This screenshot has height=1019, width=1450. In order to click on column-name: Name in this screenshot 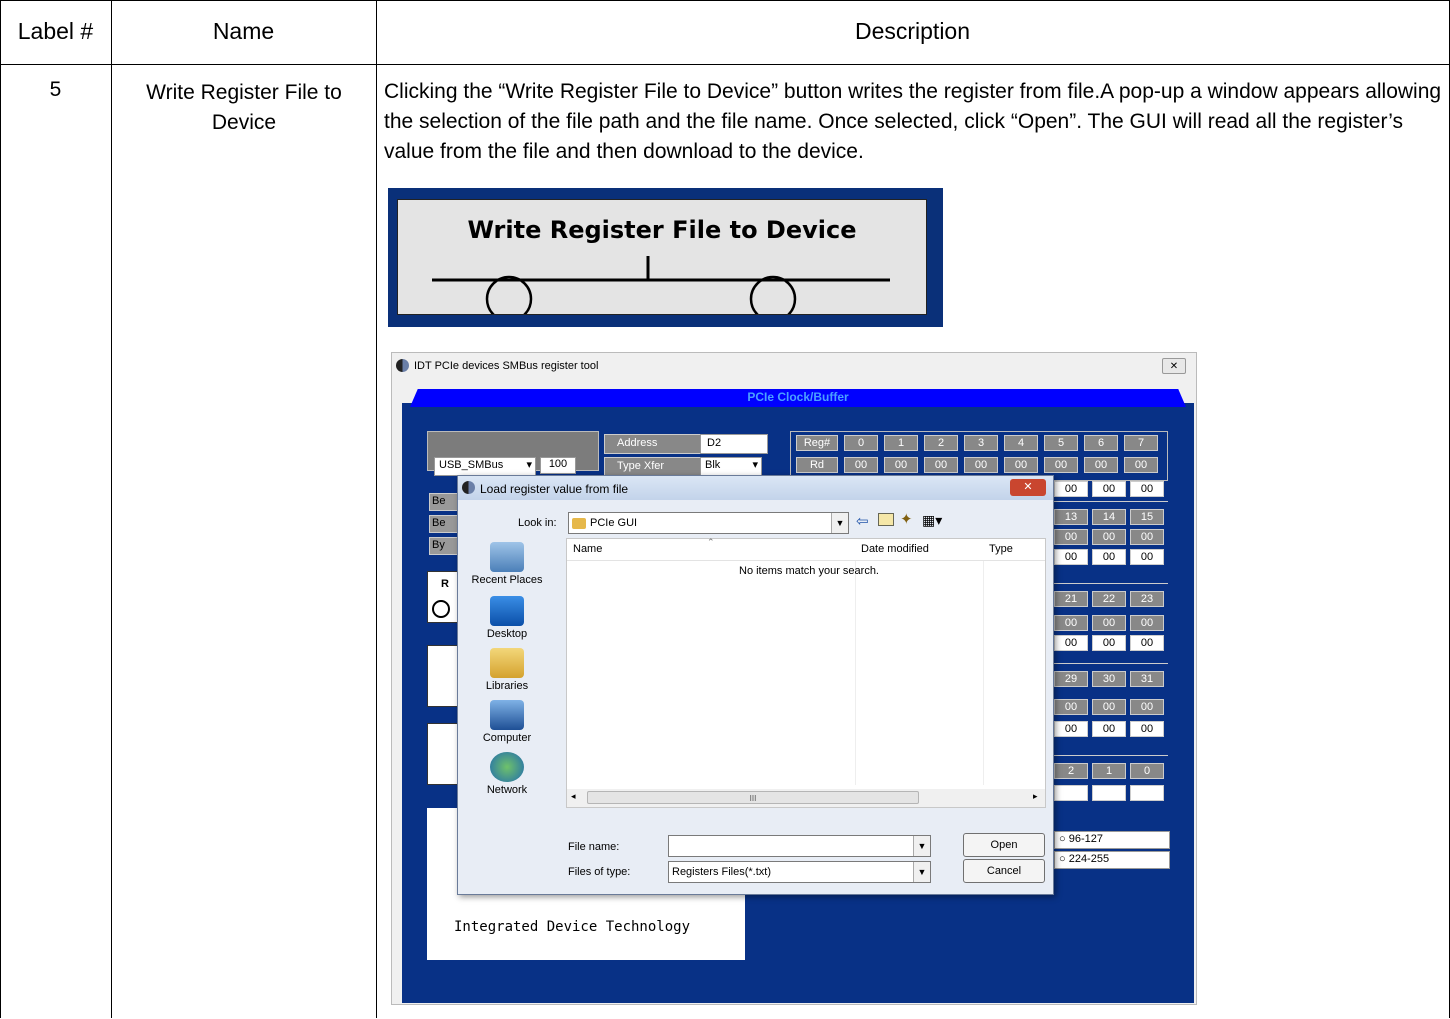, I will do `click(587, 549)`.